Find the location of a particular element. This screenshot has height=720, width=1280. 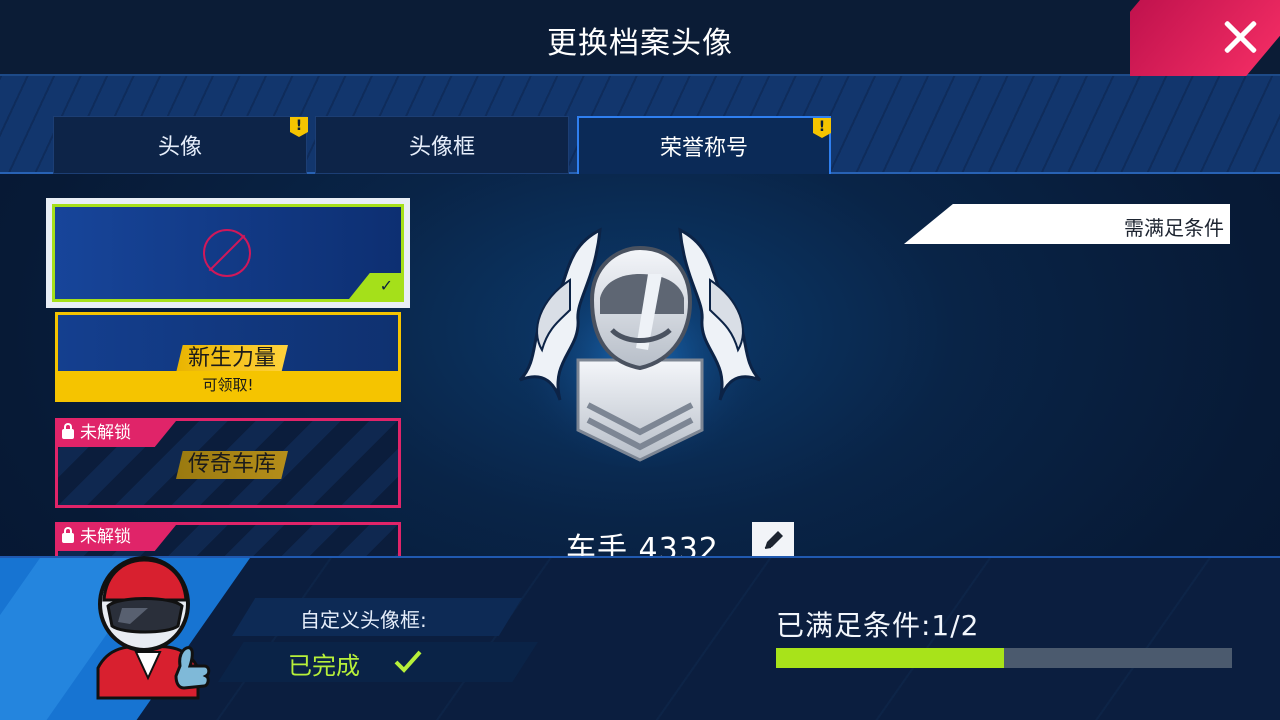

no-selection-icon is located at coordinates (227, 253).